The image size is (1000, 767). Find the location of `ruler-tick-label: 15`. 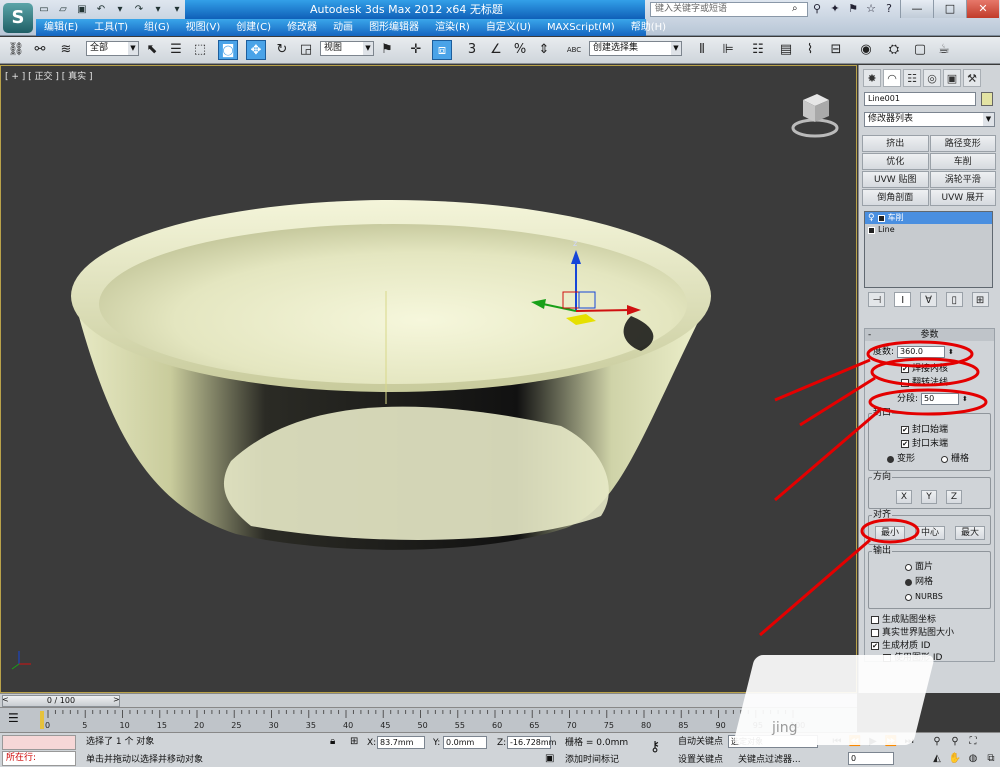

ruler-tick-label: 15 is located at coordinates (162, 725).